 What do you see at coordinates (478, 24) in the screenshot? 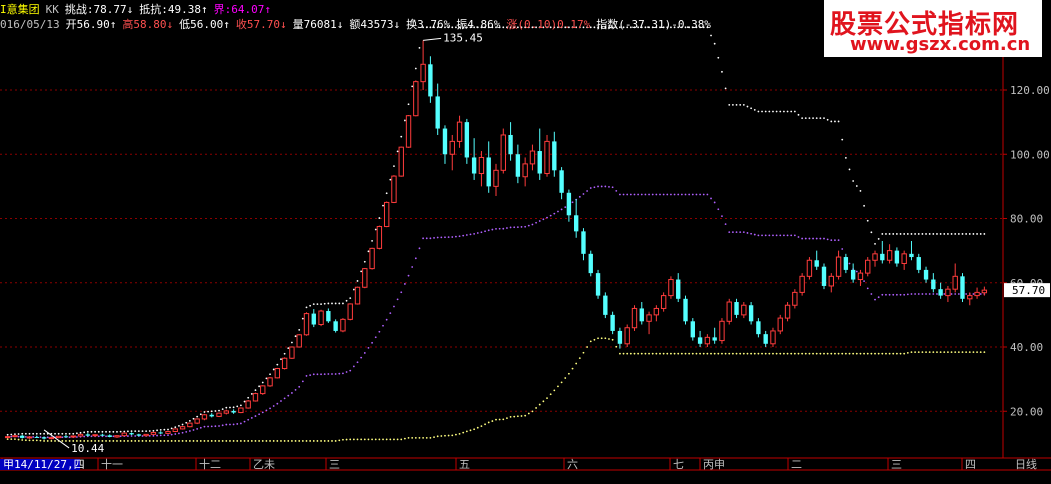
I see `header-item: 振4.86%` at bounding box center [478, 24].